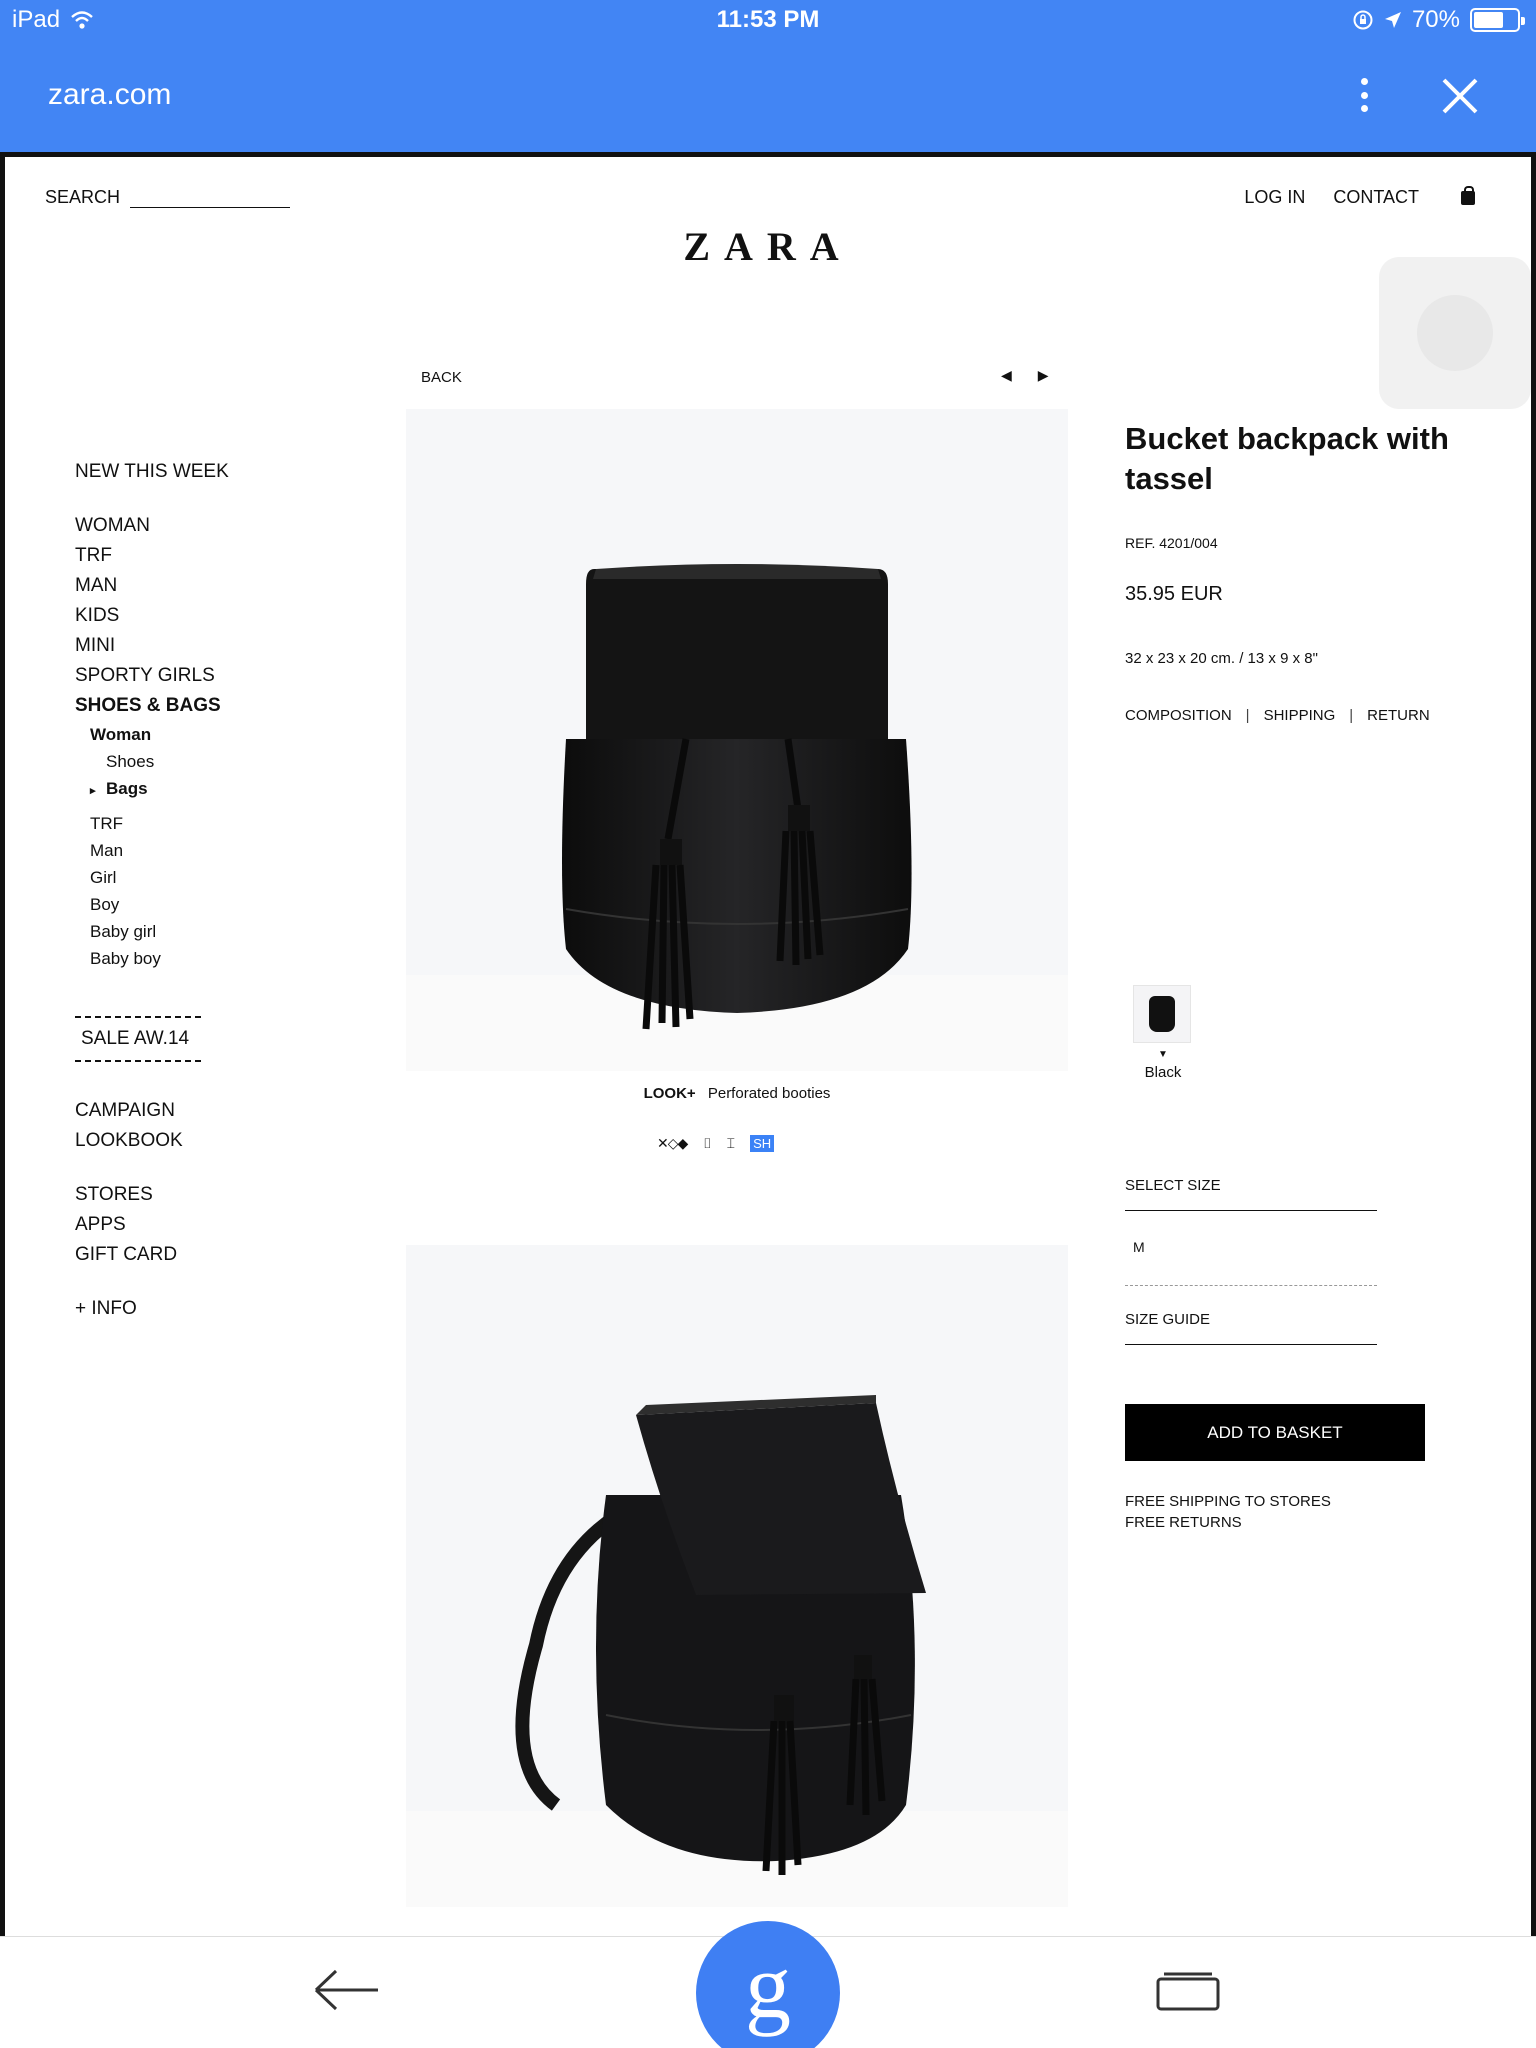 Image resolution: width=1536 pixels, height=2048 pixels. Describe the element at coordinates (215, 1039) in the screenshot. I see `nav-sale: SALE AW.14` at that location.